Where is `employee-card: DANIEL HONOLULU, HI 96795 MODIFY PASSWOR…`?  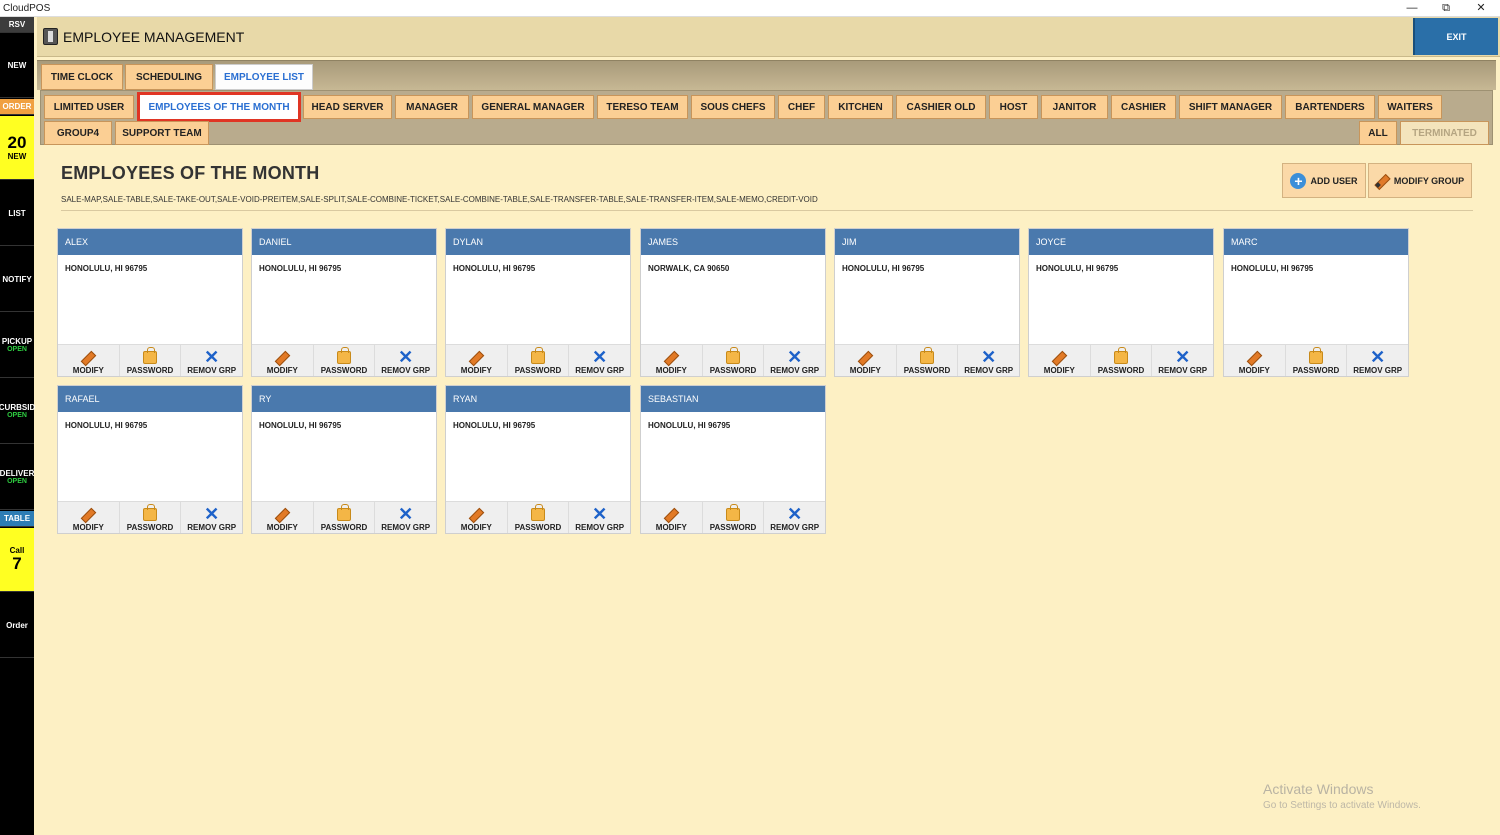 employee-card: DANIEL HONOLULU, HI 96795 MODIFY PASSWOR… is located at coordinates (344, 302).